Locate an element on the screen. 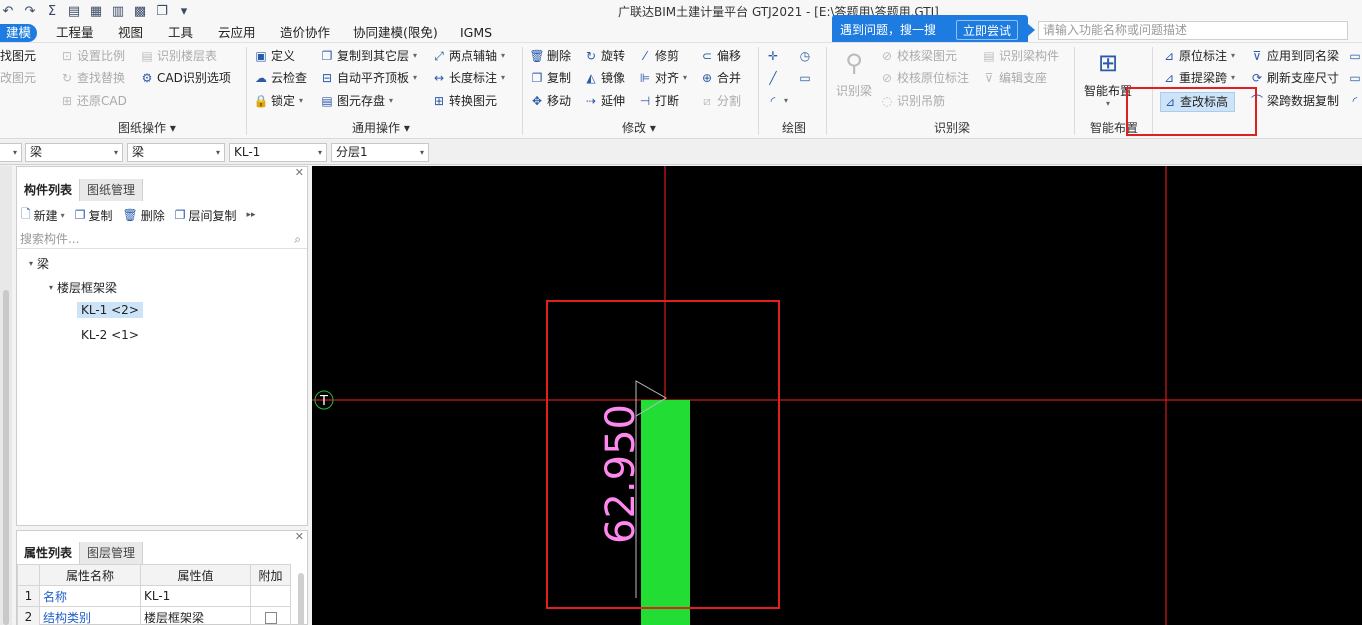 This screenshot has height=625, width=1362. find-element-button: 找图元 is located at coordinates (18, 56).